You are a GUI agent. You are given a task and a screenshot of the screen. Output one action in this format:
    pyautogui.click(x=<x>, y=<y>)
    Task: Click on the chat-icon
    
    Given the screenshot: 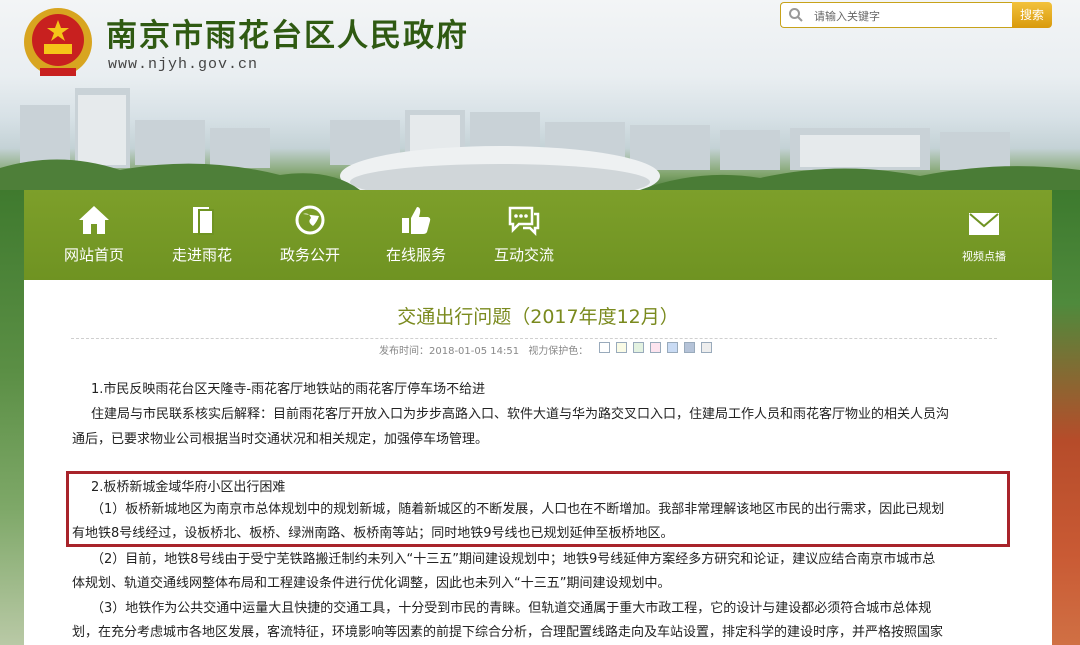 What is the action you would take?
    pyautogui.click(x=524, y=221)
    